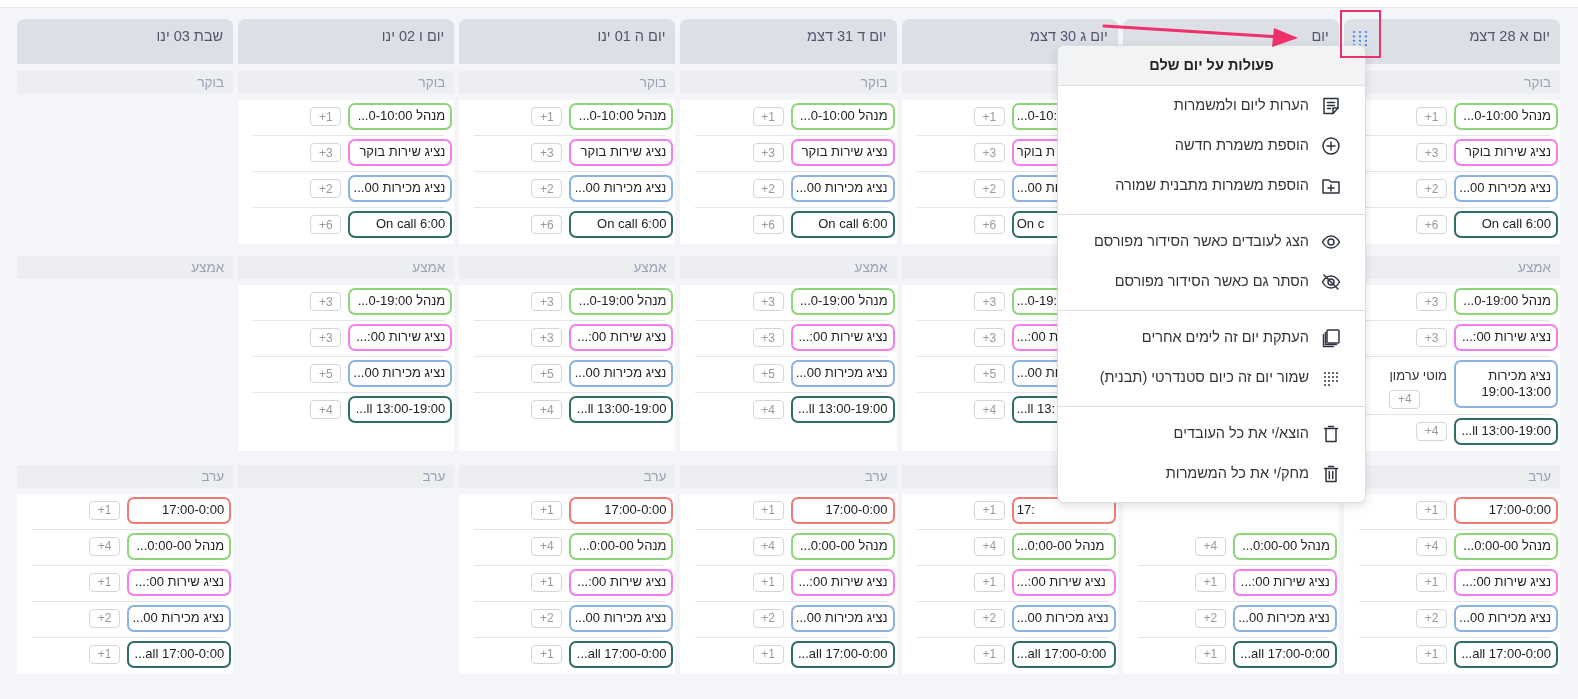 Image resolution: width=1578 pixels, height=699 pixels. I want to click on menu-item: הוספת משמרת חדשה, so click(1211, 146).